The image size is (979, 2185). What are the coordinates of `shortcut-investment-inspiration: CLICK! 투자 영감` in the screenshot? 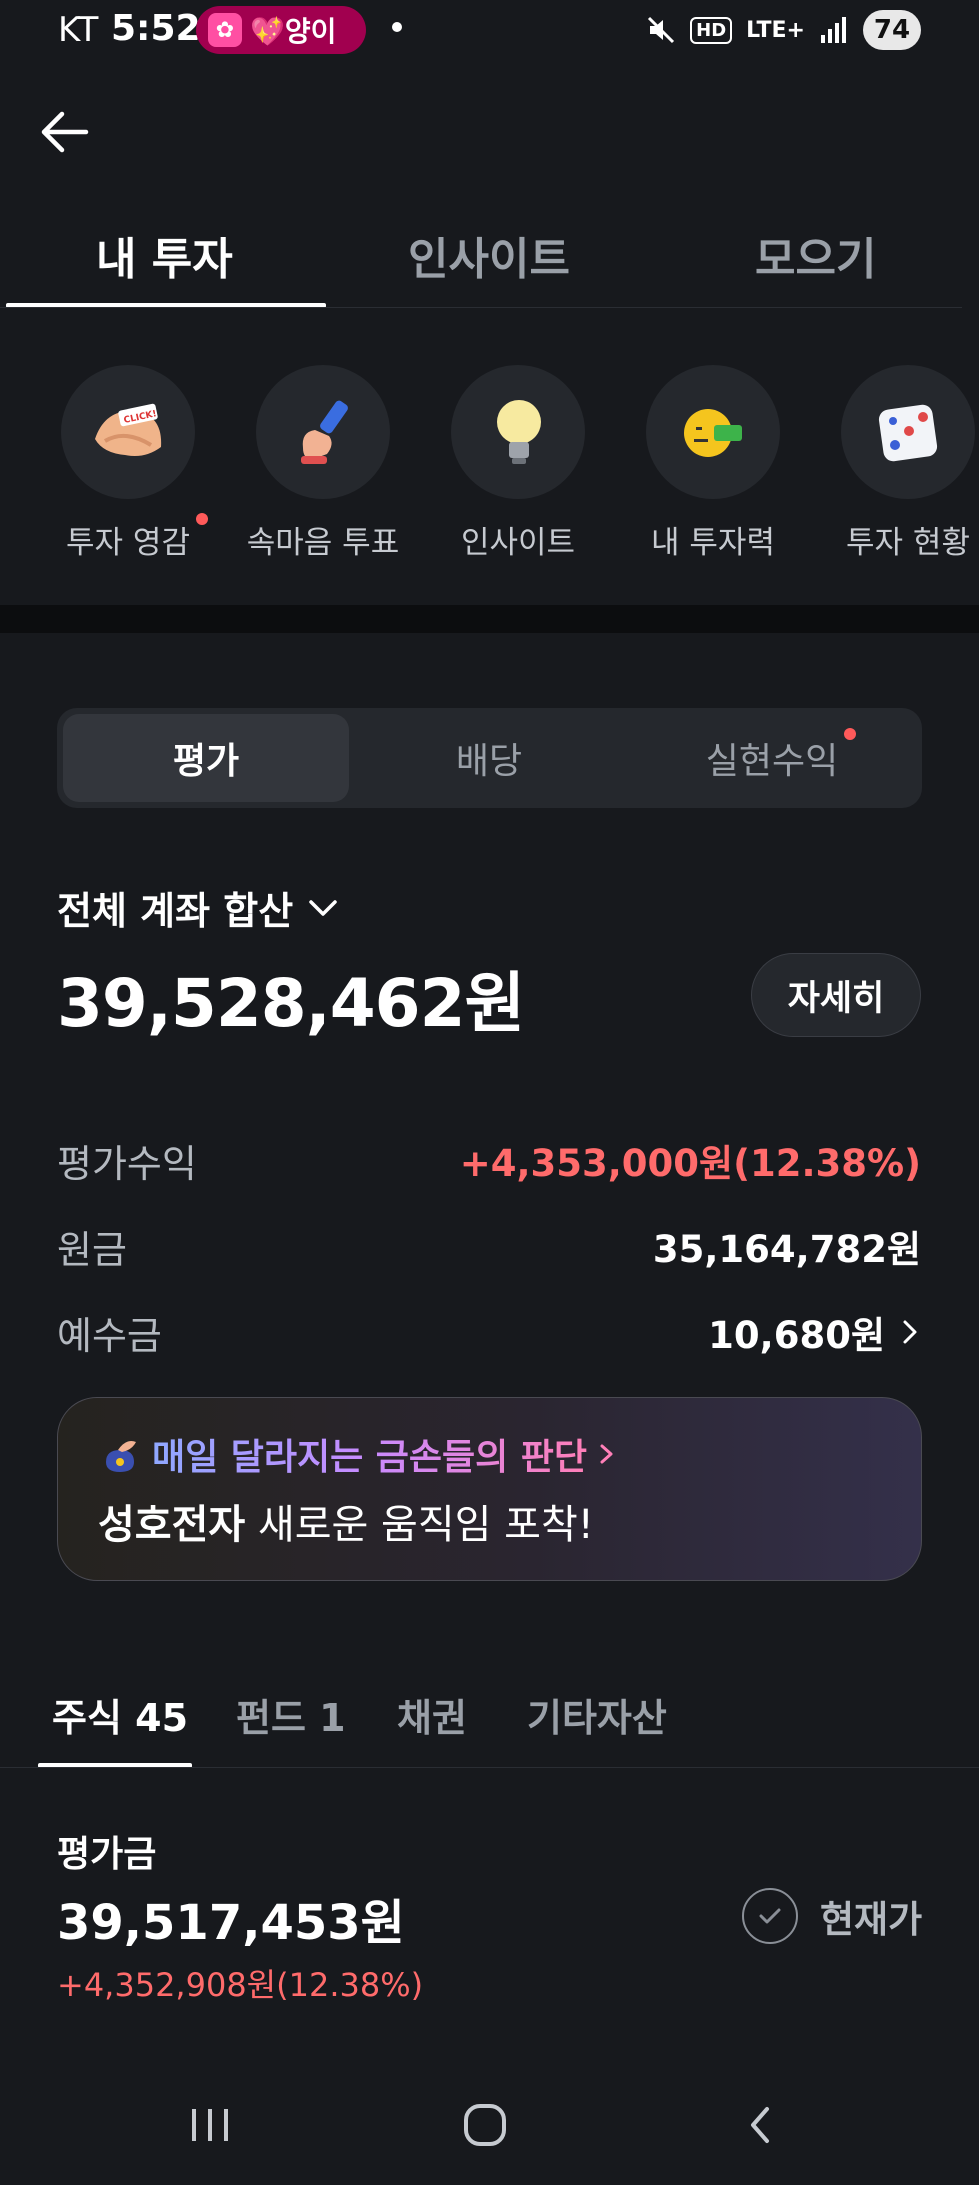 It's located at (128, 463).